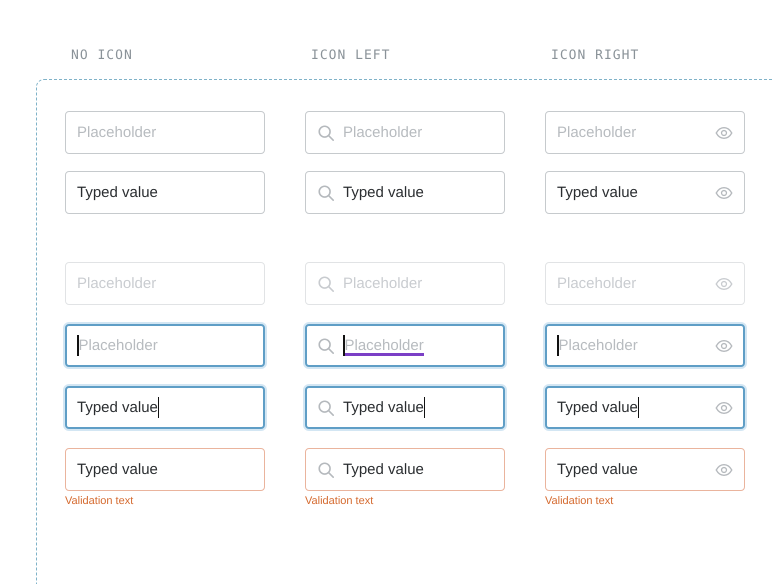  I want to click on column-heading: NO ICON, so click(102, 56).